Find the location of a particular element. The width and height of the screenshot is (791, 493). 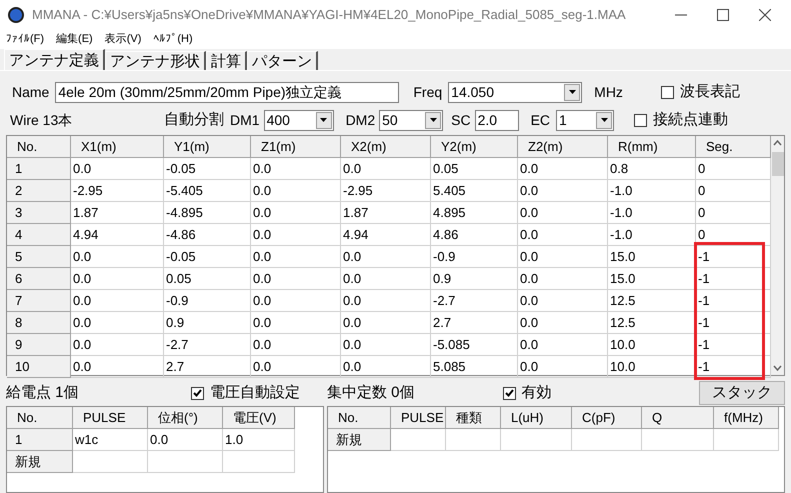

stack-button: スタック is located at coordinates (742, 393).